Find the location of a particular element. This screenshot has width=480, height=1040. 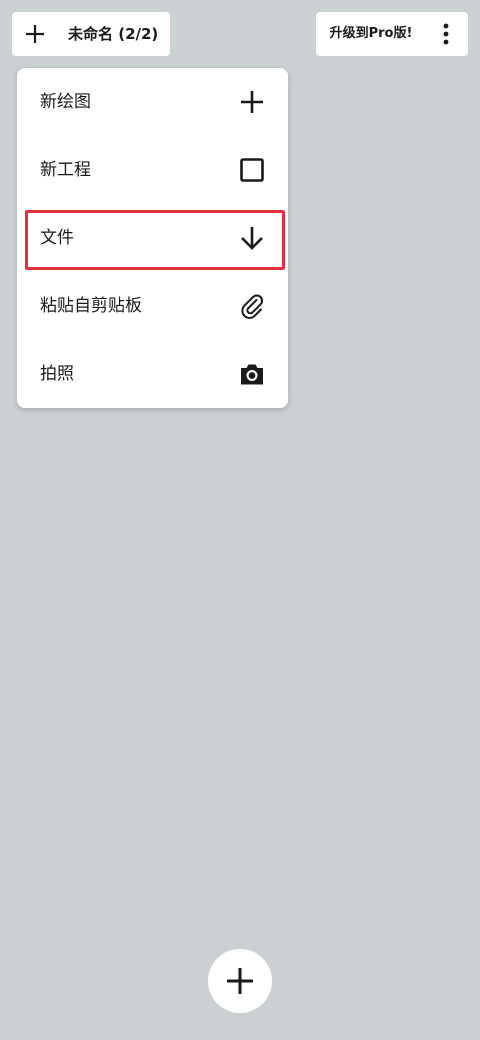

menu-item-label: 新绘图 is located at coordinates (65, 102).